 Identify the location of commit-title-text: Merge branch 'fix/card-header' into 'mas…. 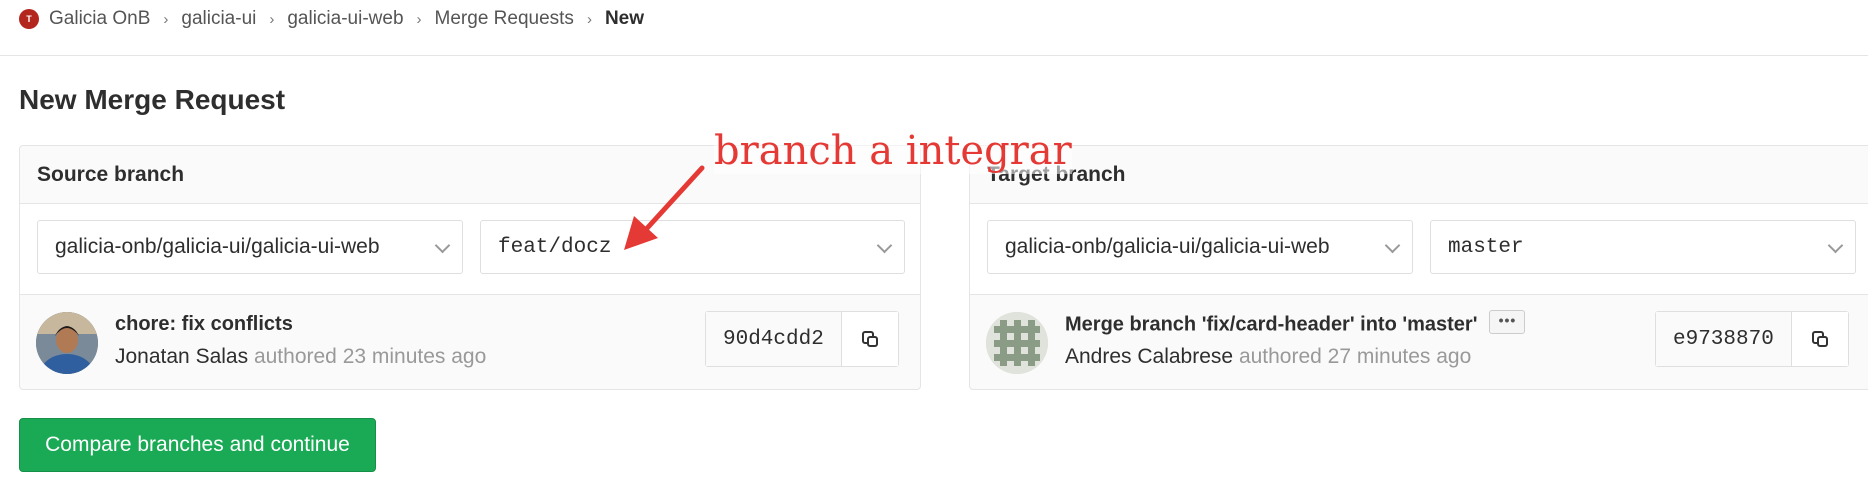
(1271, 324).